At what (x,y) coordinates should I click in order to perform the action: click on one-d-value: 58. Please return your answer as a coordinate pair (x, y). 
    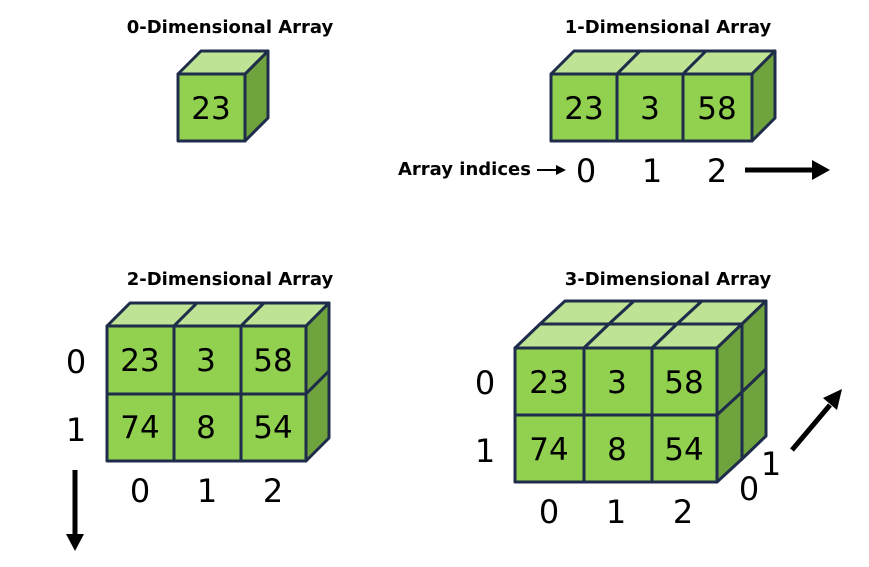
    Looking at the image, I should click on (716, 109).